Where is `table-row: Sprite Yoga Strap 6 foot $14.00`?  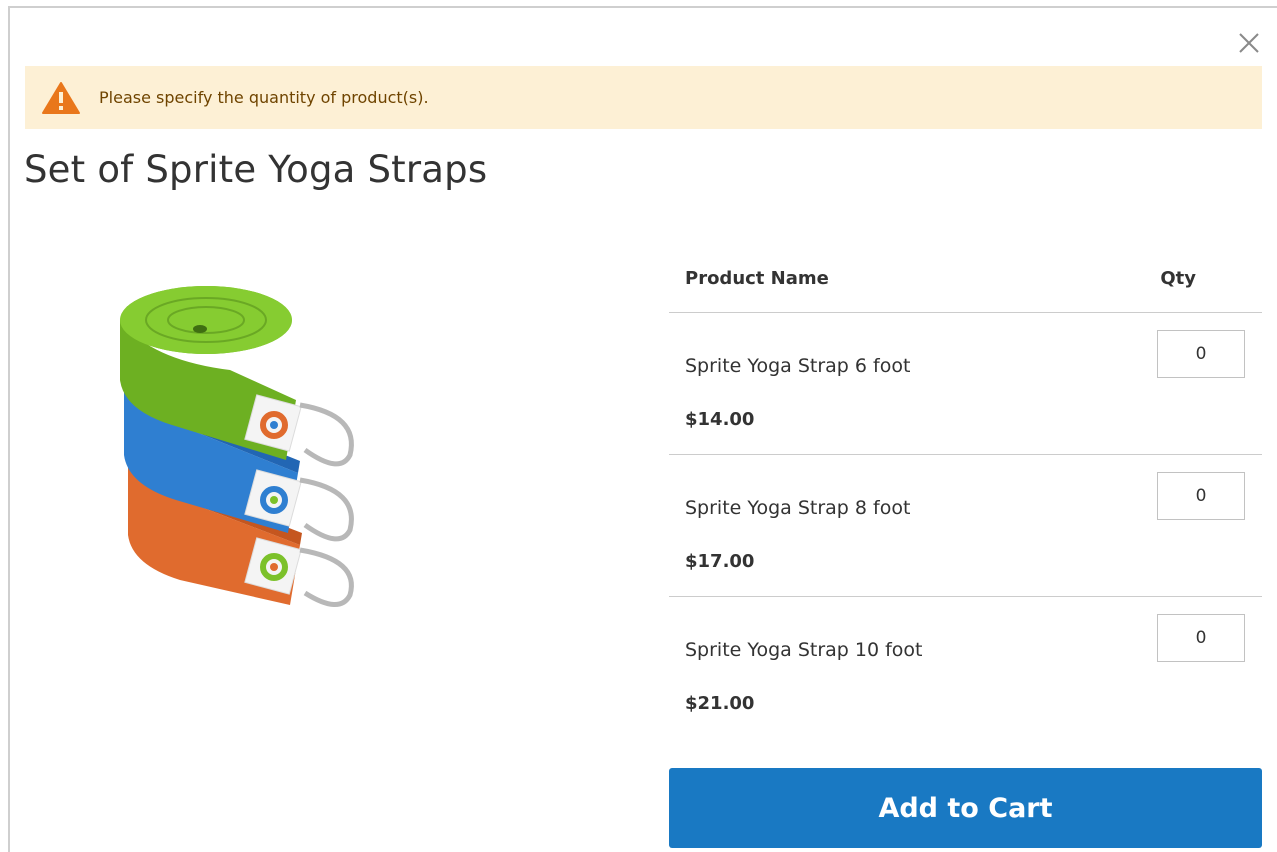 table-row: Sprite Yoga Strap 6 foot $14.00 is located at coordinates (965, 384).